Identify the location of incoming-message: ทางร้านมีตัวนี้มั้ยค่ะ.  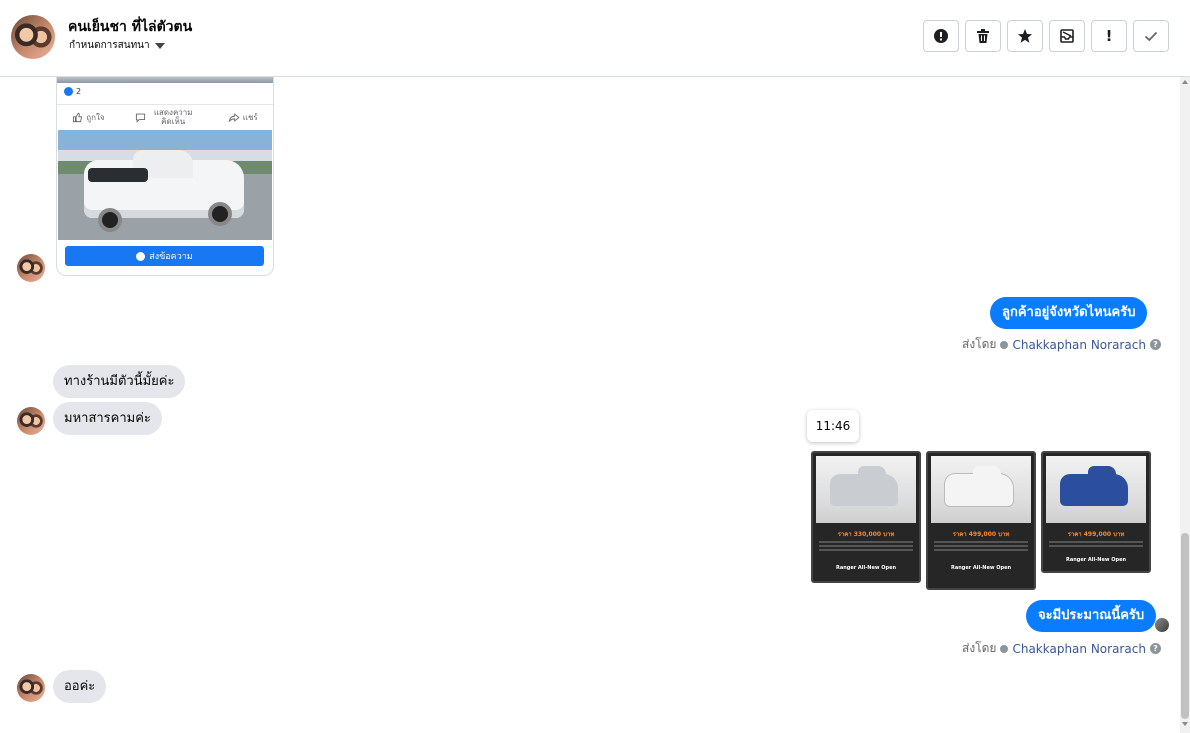
(119, 381).